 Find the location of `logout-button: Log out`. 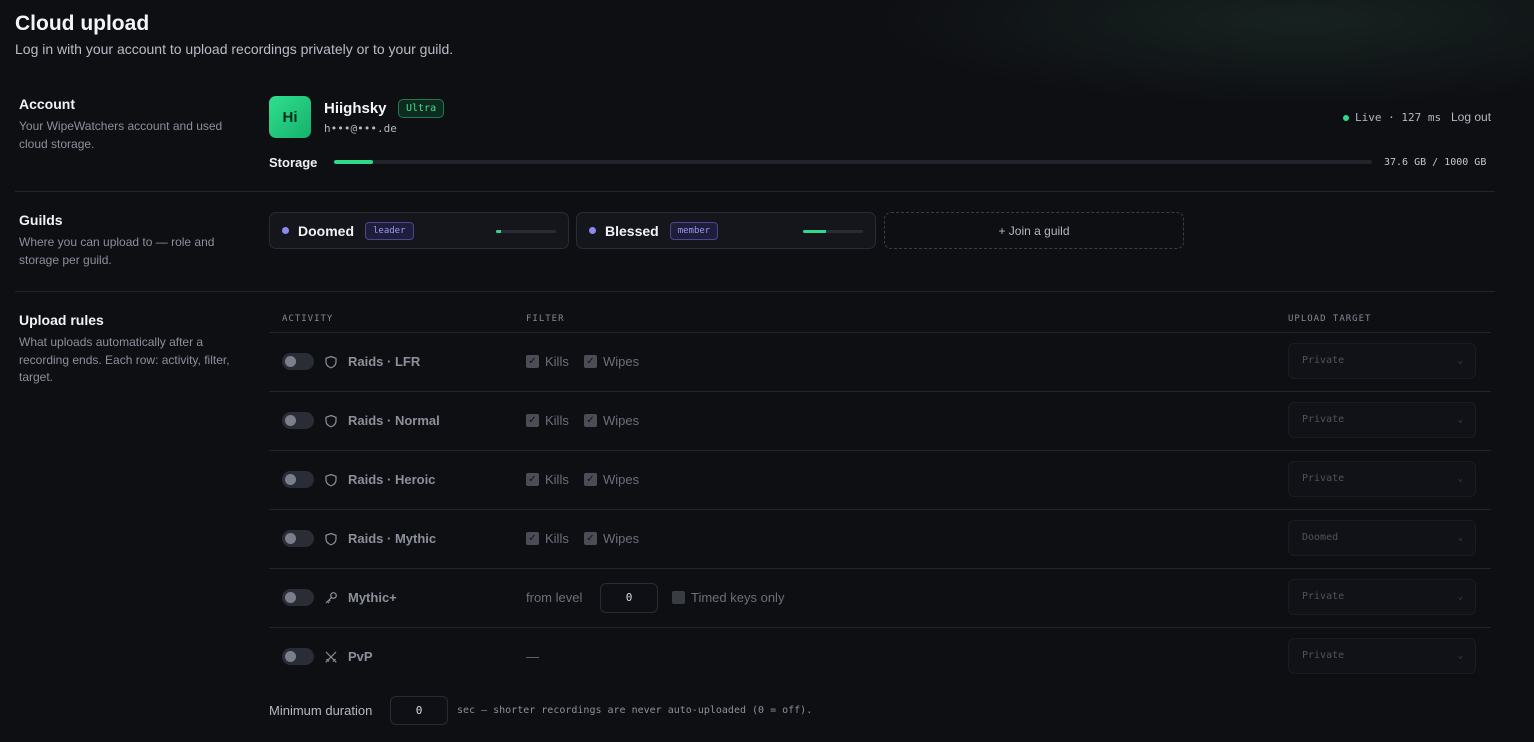

logout-button: Log out is located at coordinates (1471, 117).